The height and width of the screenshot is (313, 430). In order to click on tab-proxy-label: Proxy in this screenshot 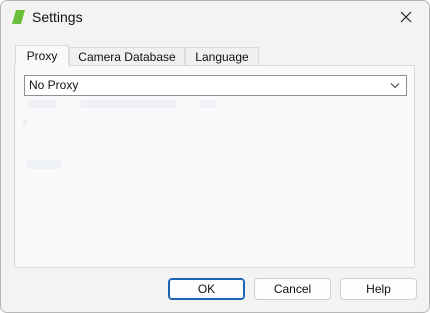, I will do `click(42, 56)`.